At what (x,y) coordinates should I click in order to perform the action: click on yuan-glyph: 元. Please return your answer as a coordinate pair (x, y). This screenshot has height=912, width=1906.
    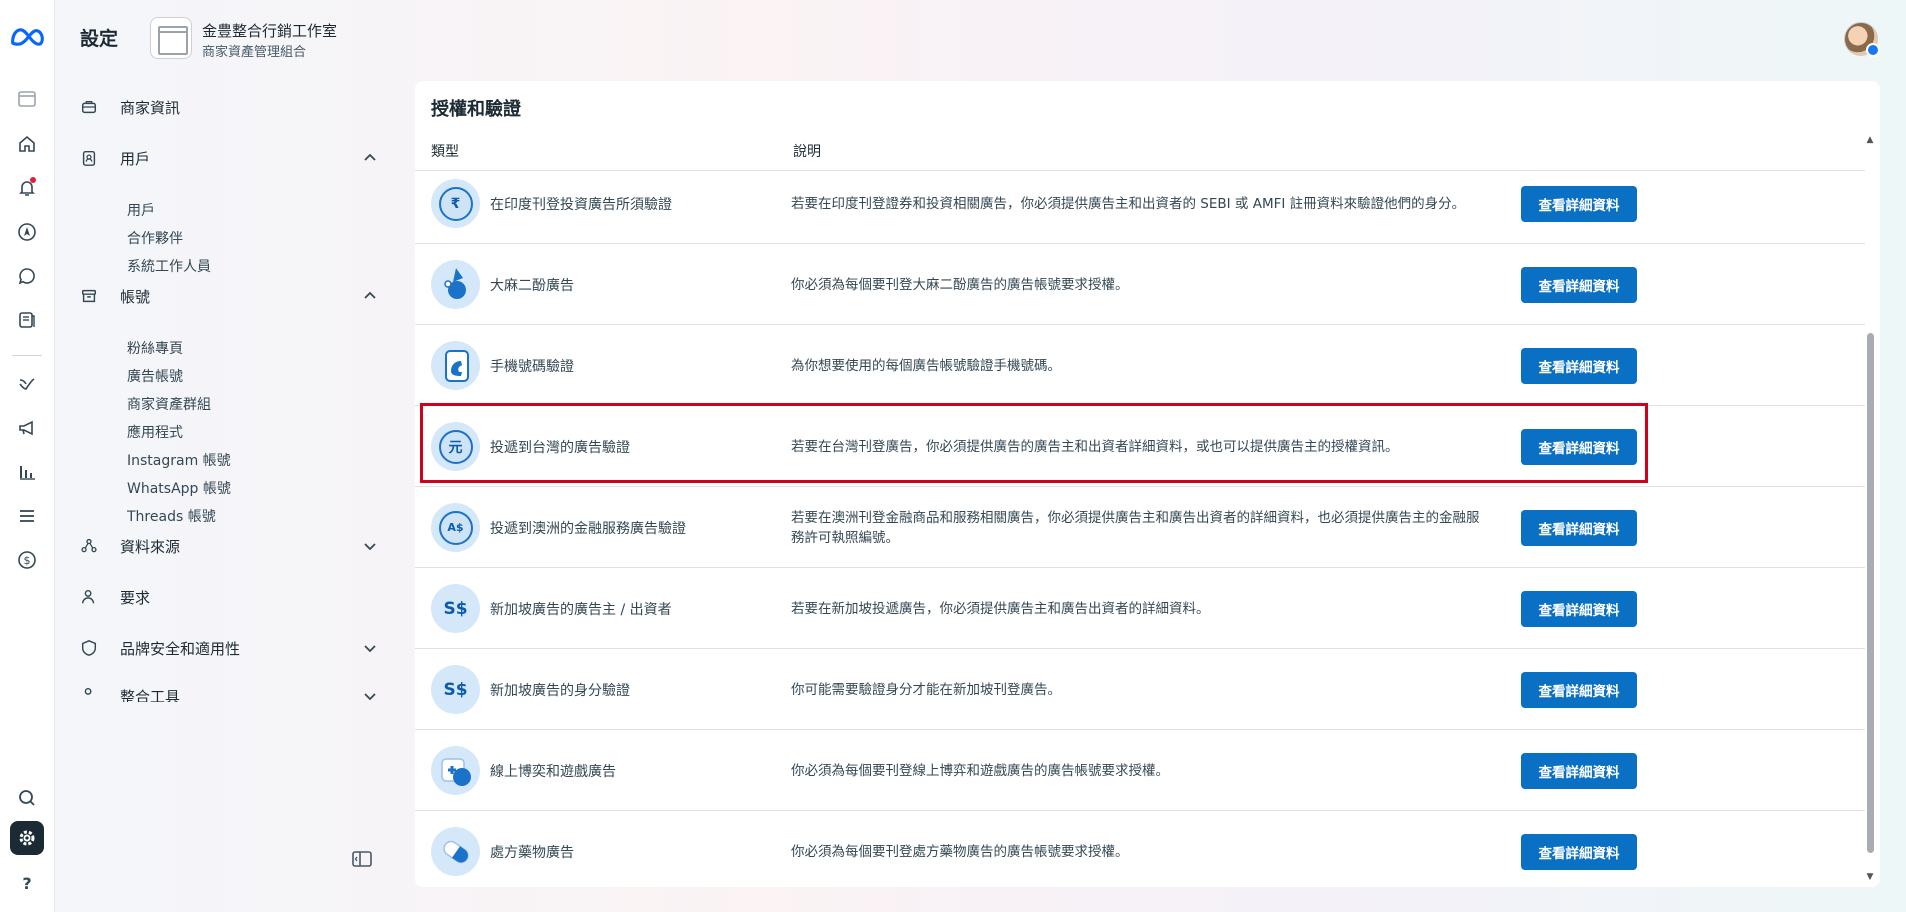
    Looking at the image, I should click on (455, 446).